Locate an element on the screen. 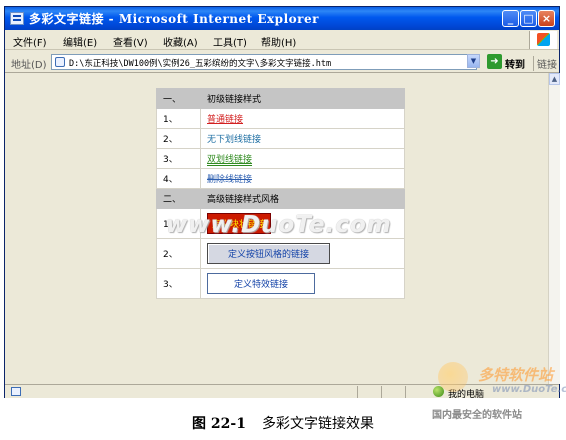  link-cell: 无下划线链接 is located at coordinates (302, 138).